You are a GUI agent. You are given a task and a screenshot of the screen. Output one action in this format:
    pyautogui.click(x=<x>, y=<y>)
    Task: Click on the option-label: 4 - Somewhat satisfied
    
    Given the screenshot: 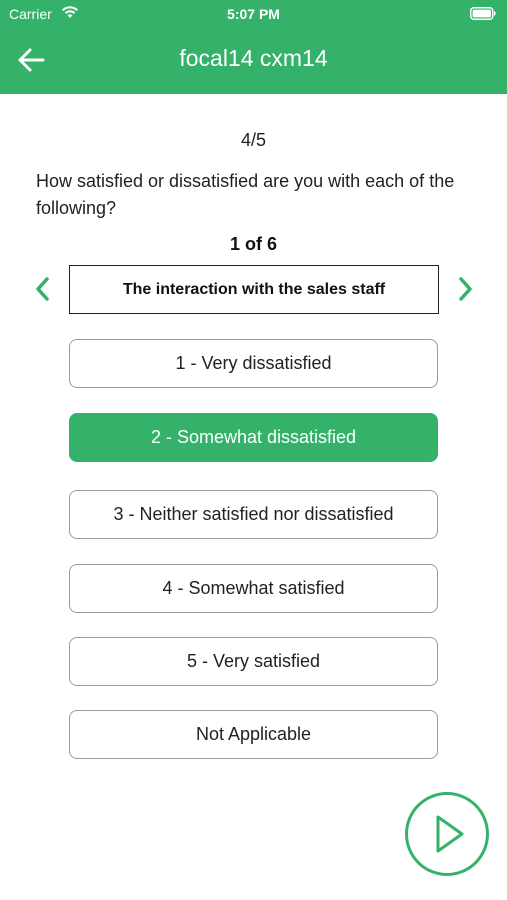 What is the action you would take?
    pyautogui.click(x=253, y=588)
    